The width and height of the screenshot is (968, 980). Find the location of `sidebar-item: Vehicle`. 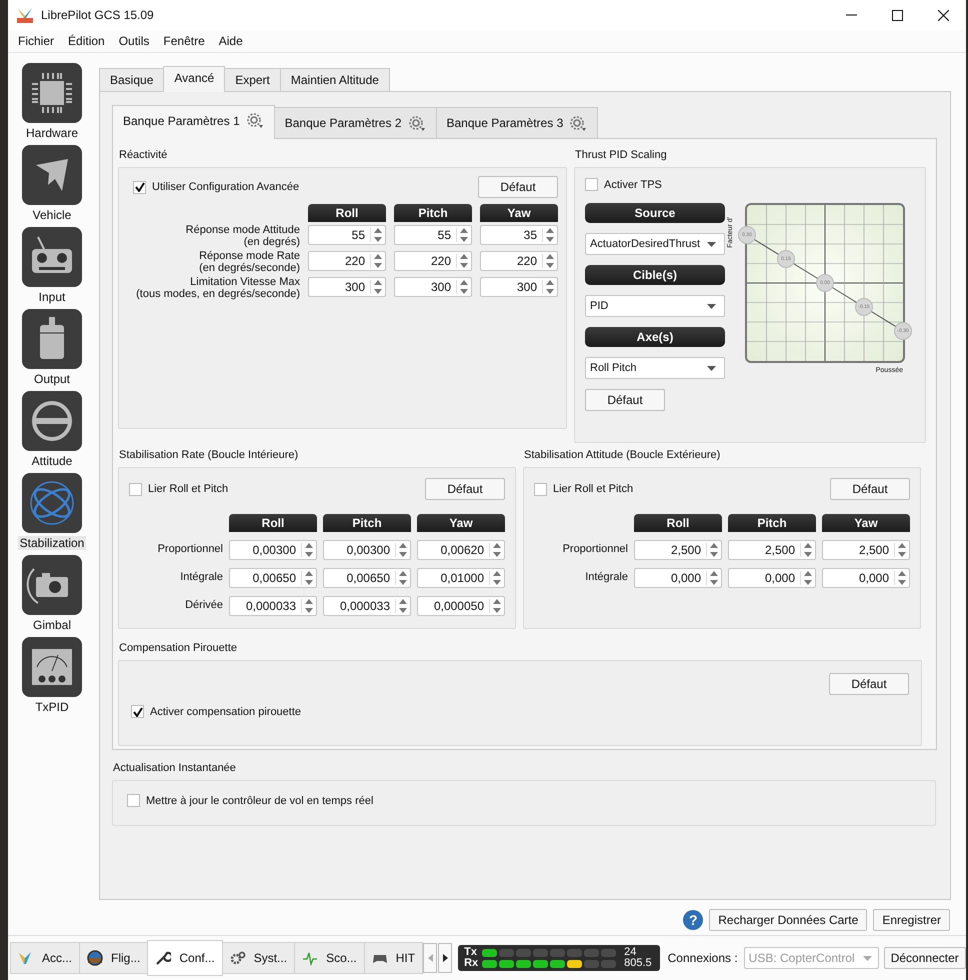

sidebar-item: Vehicle is located at coordinates (52, 215).